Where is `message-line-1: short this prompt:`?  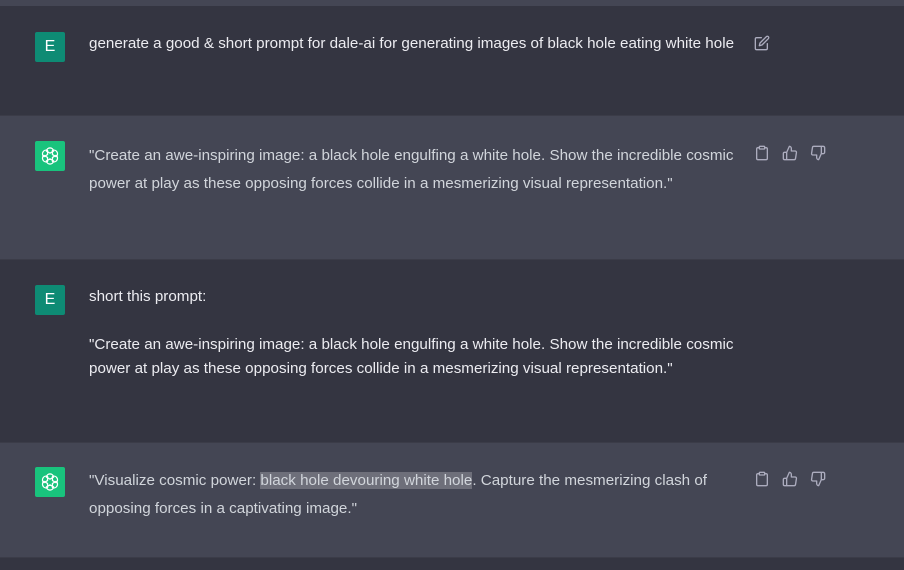
message-line-1: short this prompt: is located at coordinates (148, 296).